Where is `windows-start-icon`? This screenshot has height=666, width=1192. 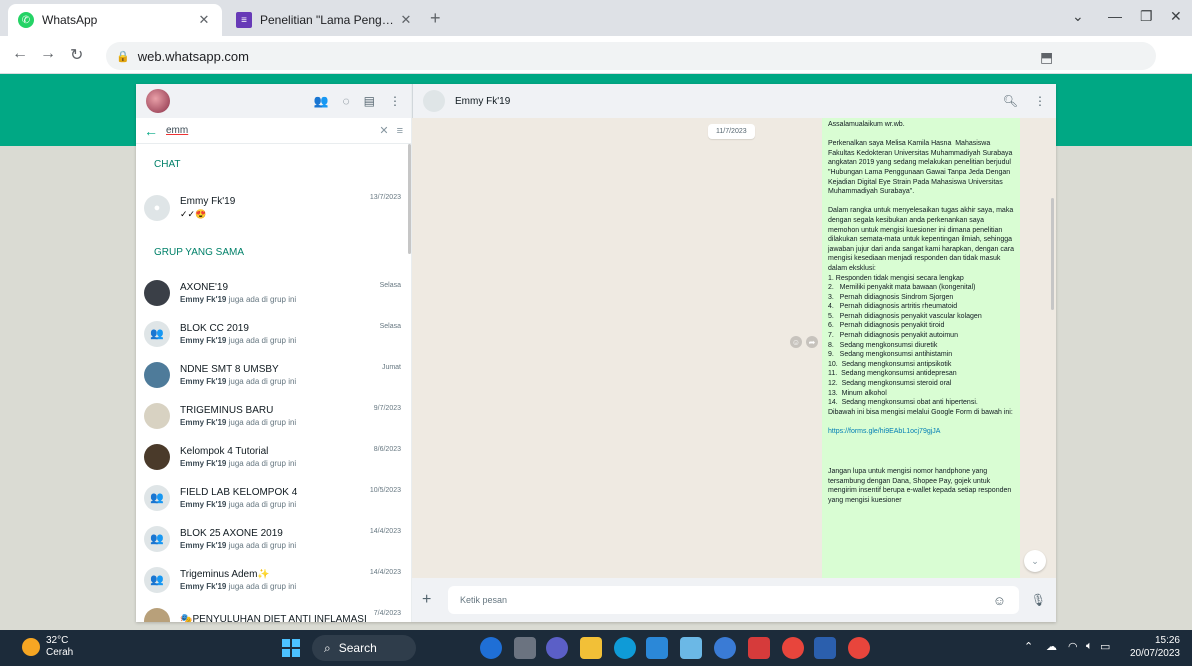
windows-start-icon is located at coordinates (291, 648).